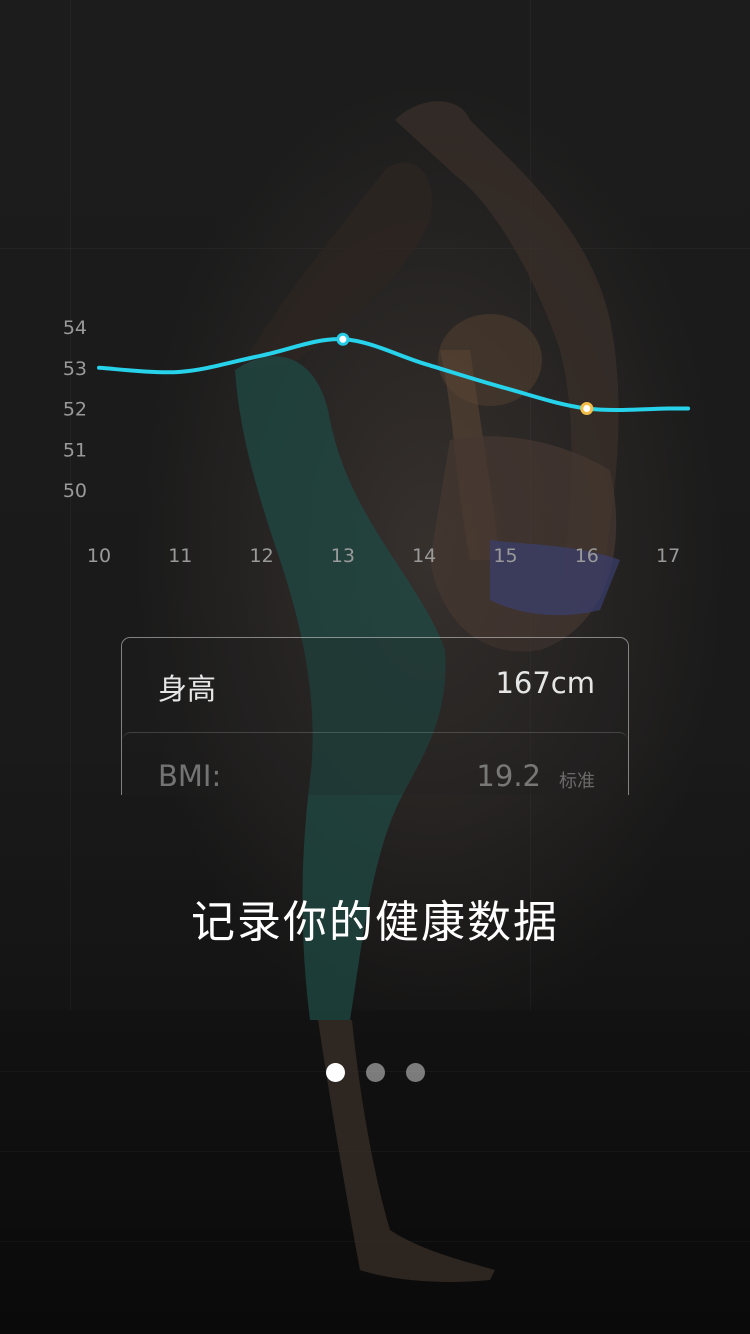 This screenshot has width=750, height=1334. Describe the element at coordinates (262, 556) in the screenshot. I see `x-tick-label: 12` at that location.